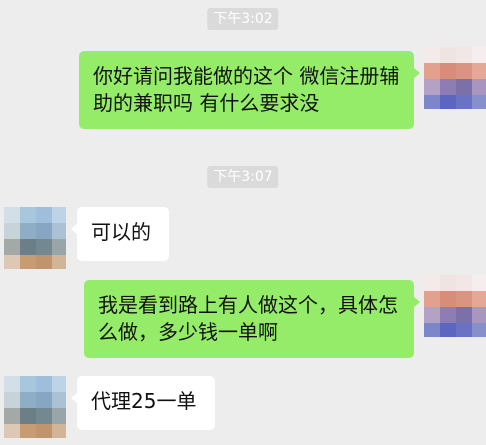 The height and width of the screenshot is (445, 486). I want to click on message-text: 可以的, so click(121, 232).